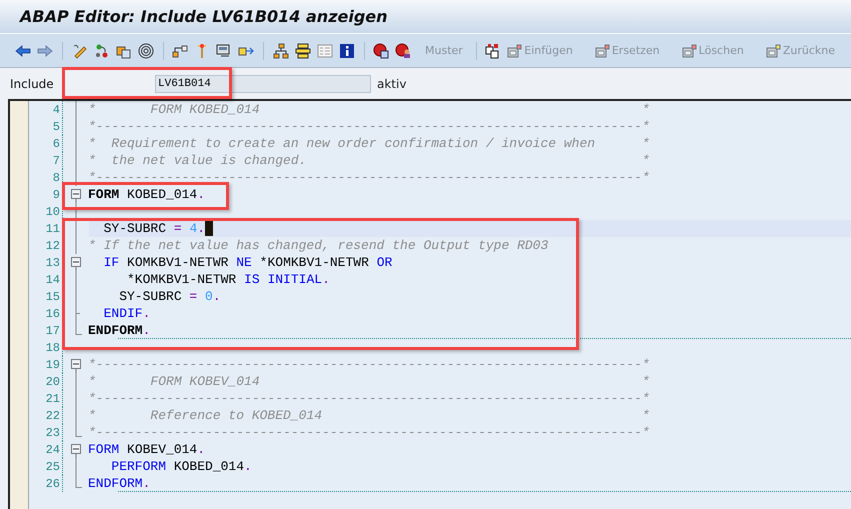  I want to click on keyword: INITIAL, so click(294, 279).